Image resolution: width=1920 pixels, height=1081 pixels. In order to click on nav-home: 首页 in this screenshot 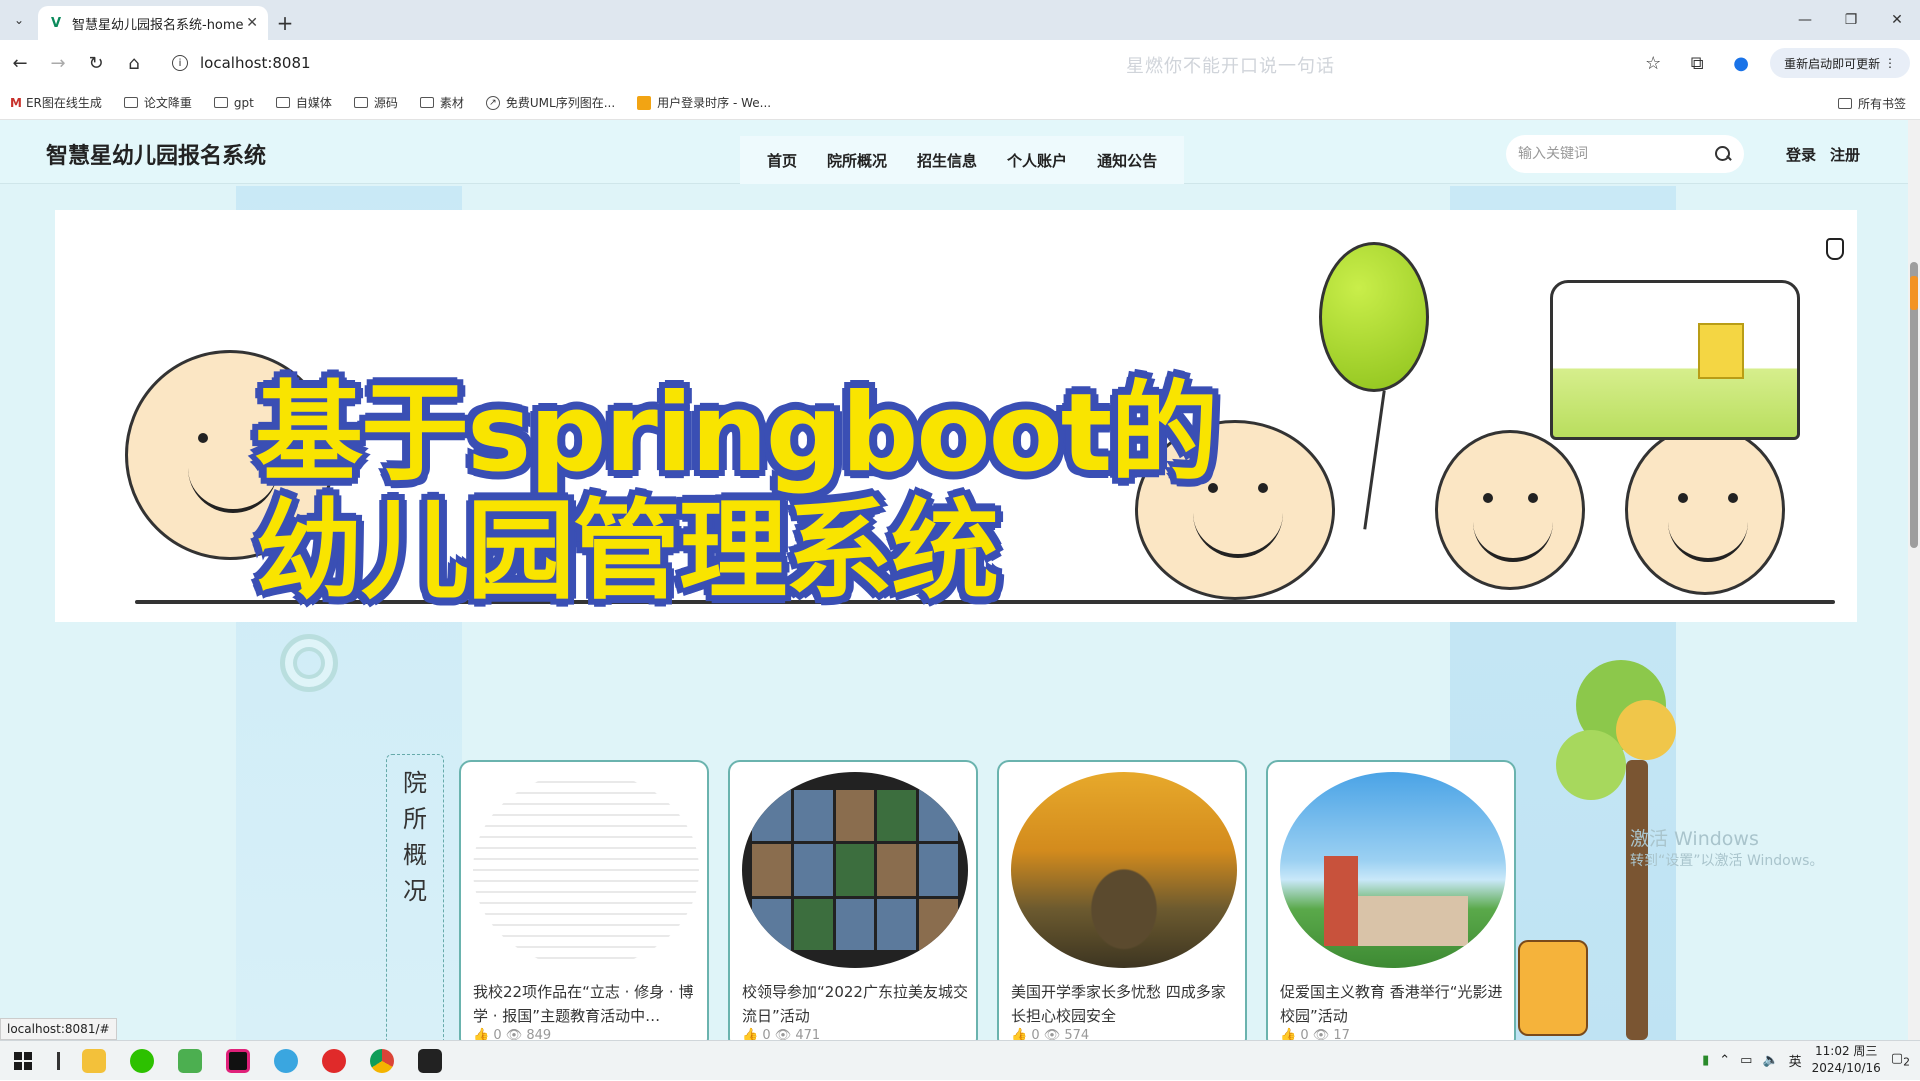, I will do `click(782, 160)`.